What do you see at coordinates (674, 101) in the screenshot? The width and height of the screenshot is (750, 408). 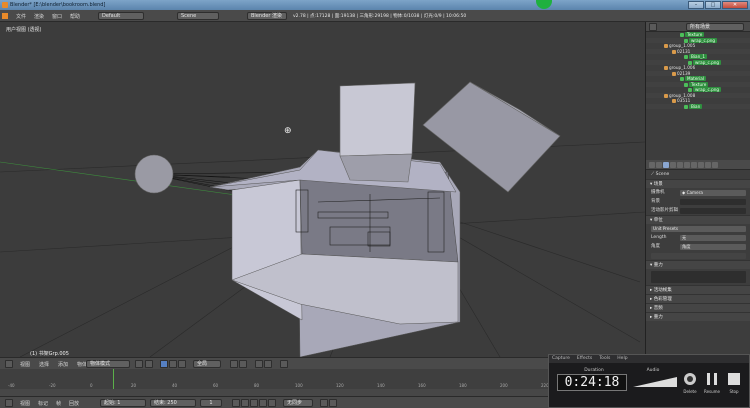 I see `object-icon` at bounding box center [674, 101].